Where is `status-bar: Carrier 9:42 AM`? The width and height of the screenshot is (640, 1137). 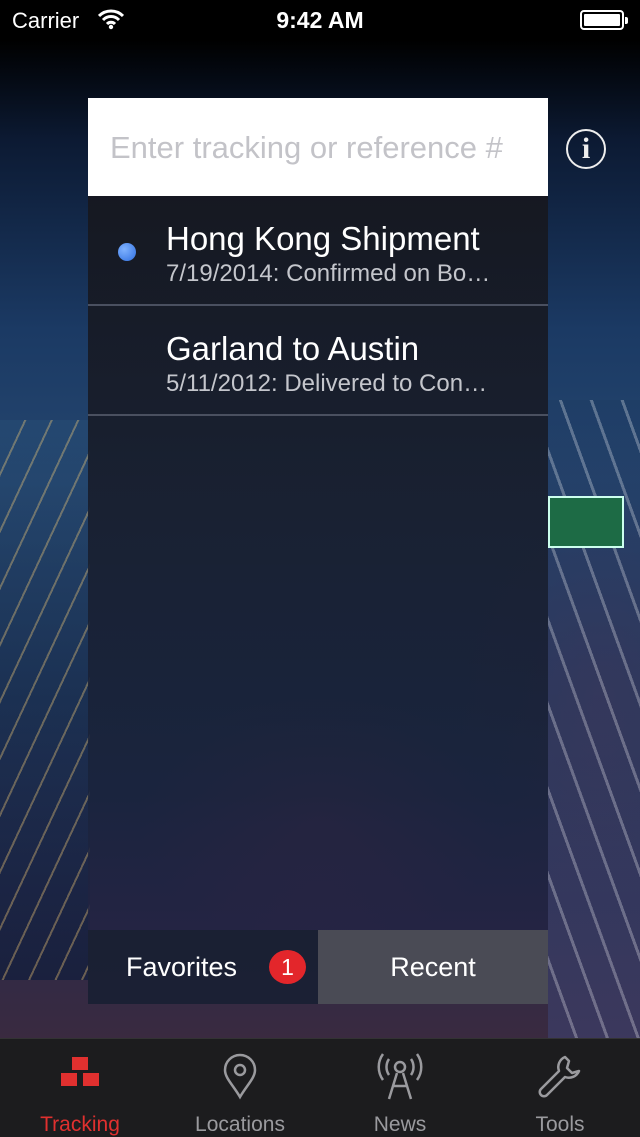
status-bar: Carrier 9:42 AM is located at coordinates (320, 20).